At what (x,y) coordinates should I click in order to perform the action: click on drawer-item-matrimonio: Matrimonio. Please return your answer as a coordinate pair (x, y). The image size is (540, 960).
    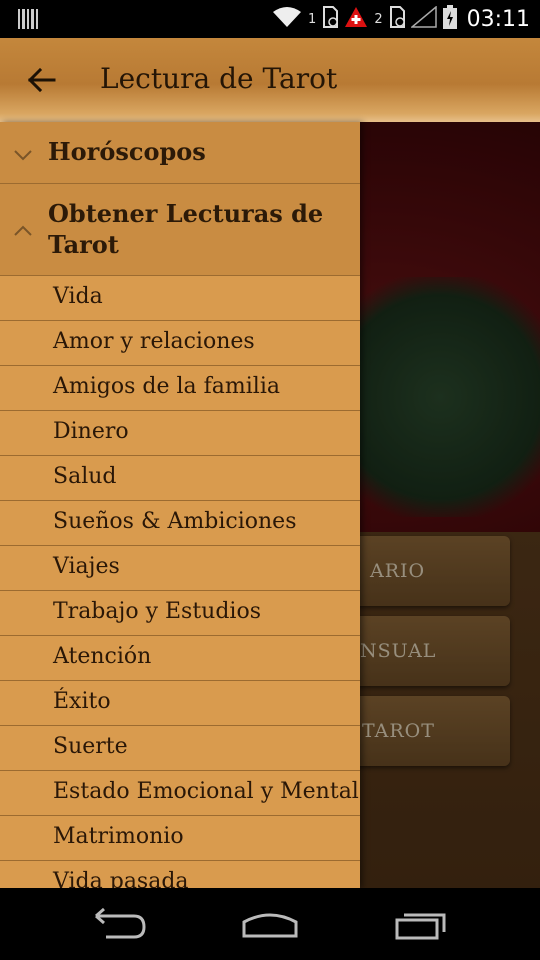
    Looking at the image, I should click on (180, 838).